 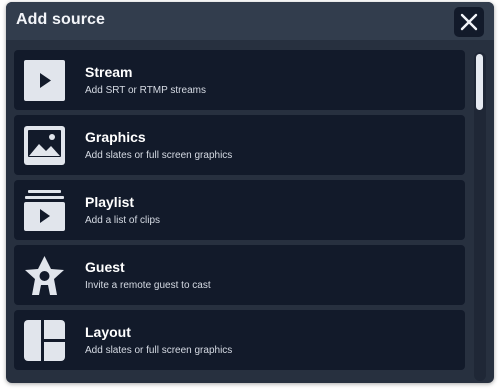 I want to click on source-item-title: Layout, so click(x=108, y=332).